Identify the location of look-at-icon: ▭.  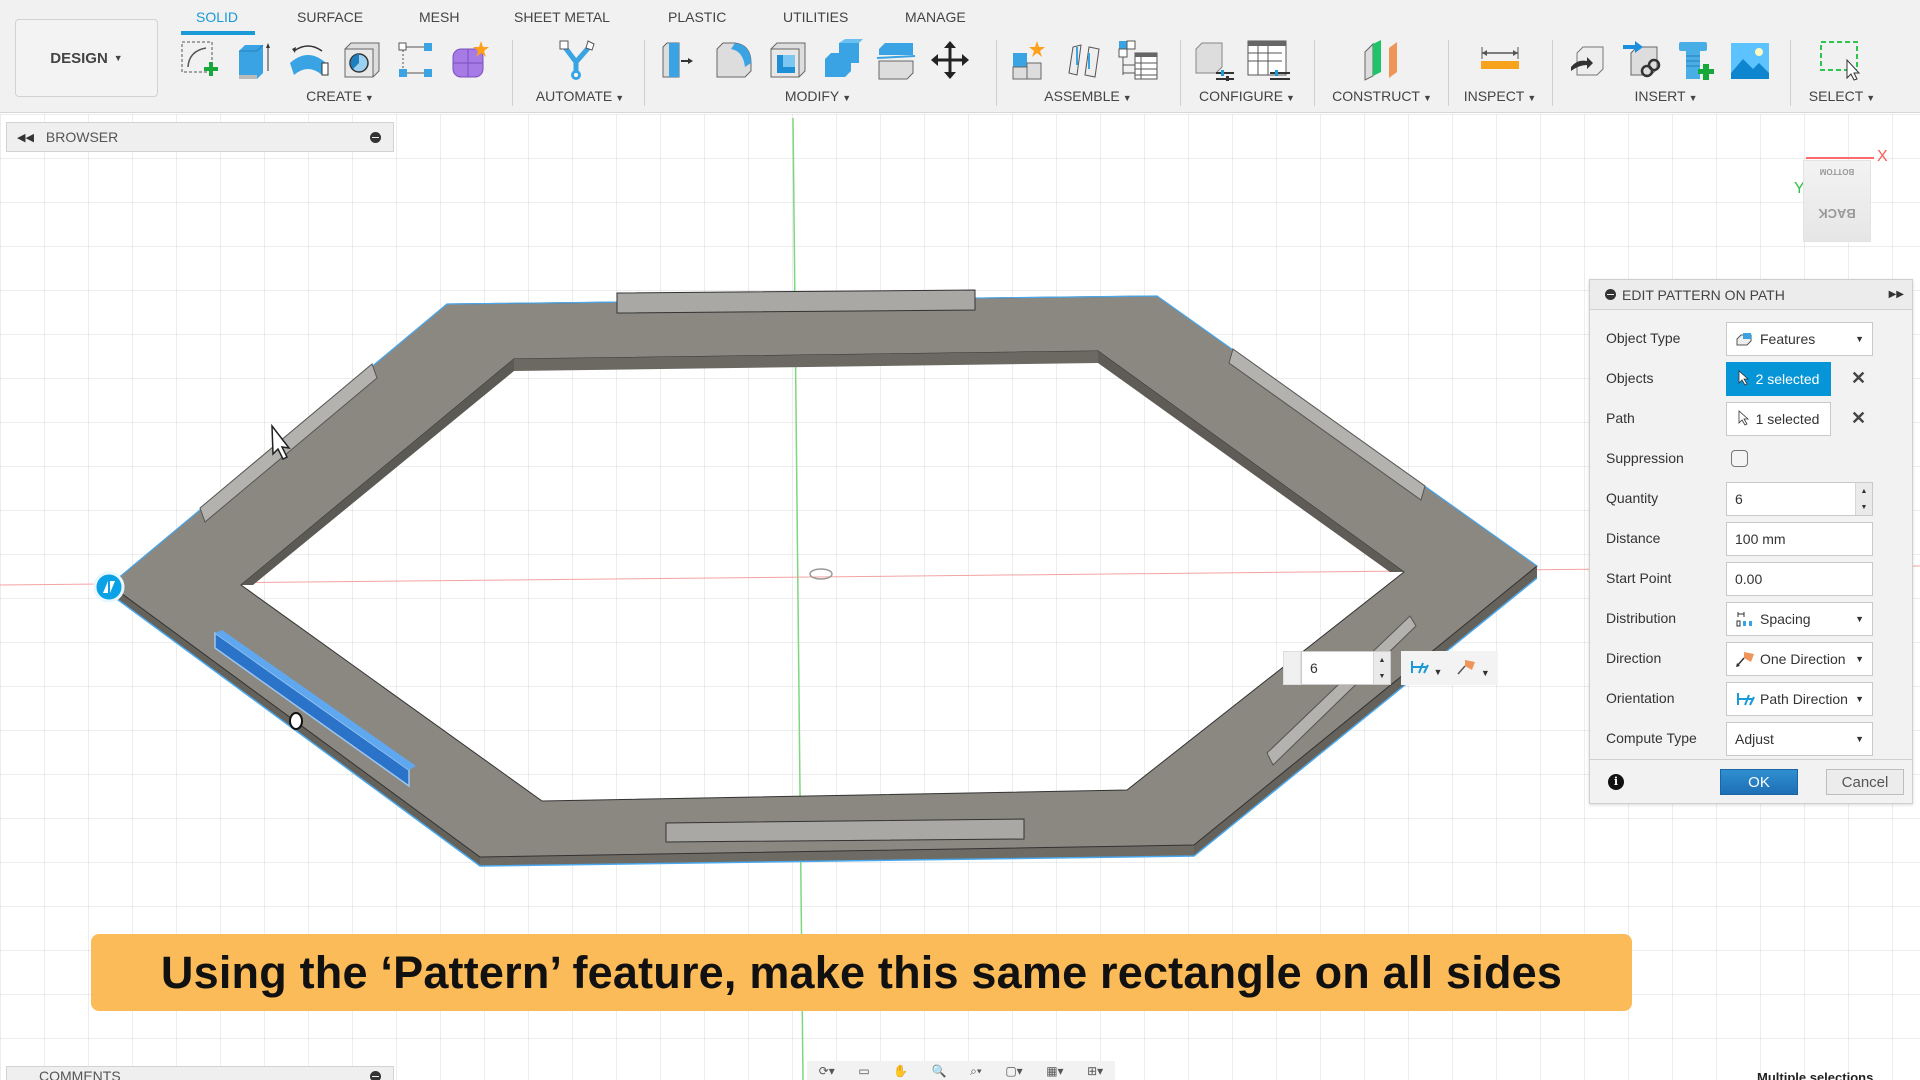
(863, 1071).